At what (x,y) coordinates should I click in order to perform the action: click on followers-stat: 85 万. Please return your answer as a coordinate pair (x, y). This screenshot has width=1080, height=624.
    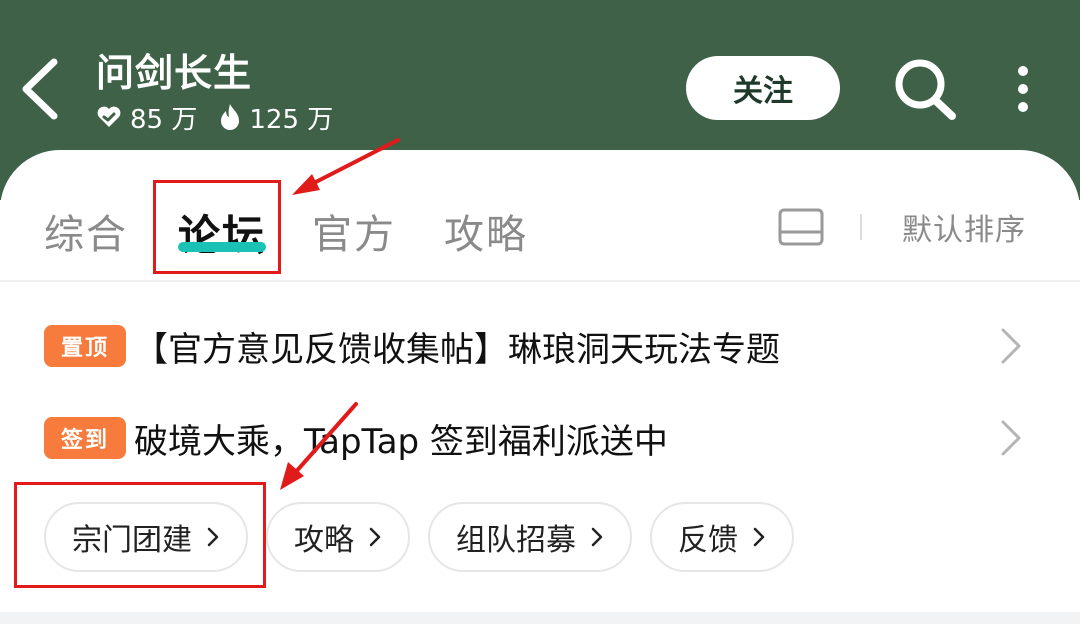
    Looking at the image, I should click on (146, 117).